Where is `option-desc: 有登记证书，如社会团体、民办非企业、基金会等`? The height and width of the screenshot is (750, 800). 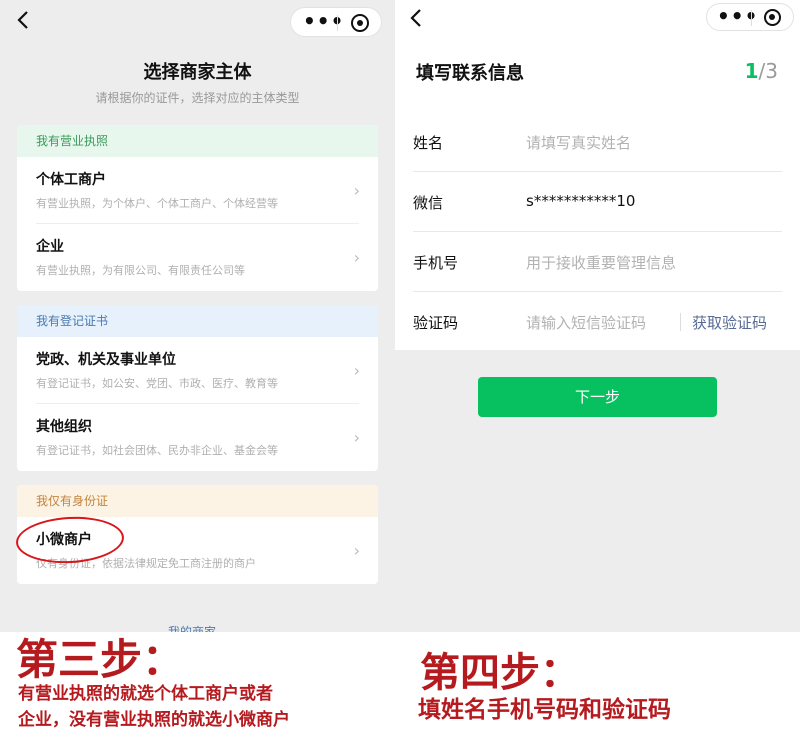 option-desc: 有登记证书，如社会团体、民办非企业、基金会等 is located at coordinates (157, 450).